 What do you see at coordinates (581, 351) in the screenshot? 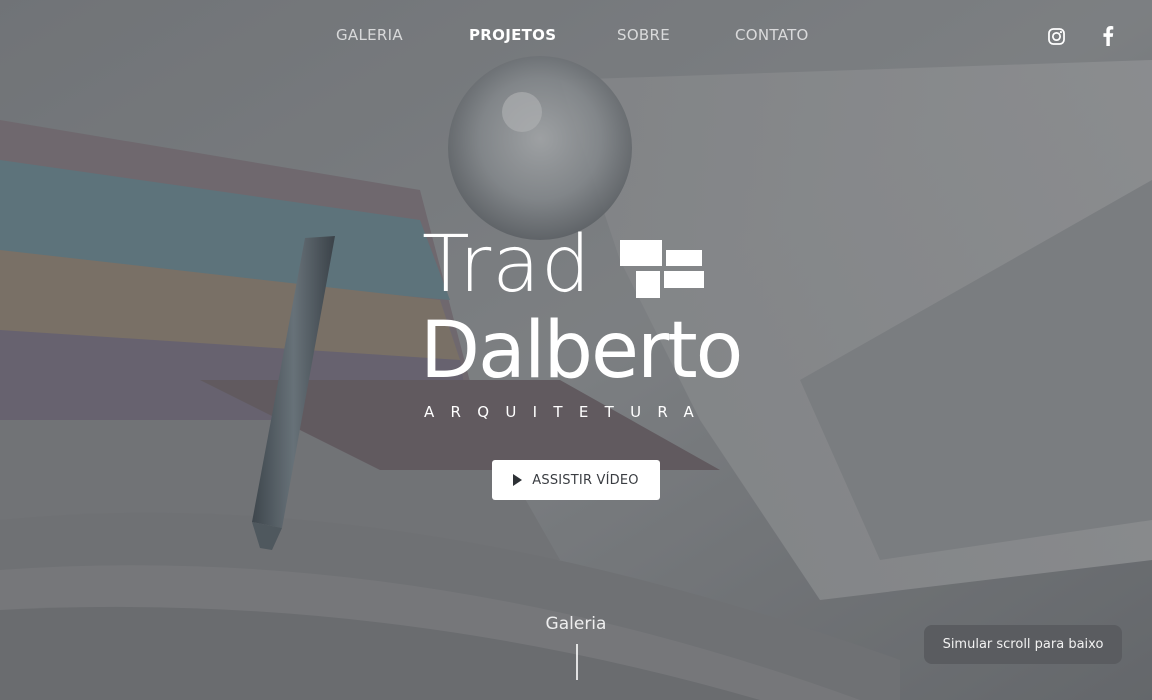
I see `logo-line-dalberto: Dalberto` at bounding box center [581, 351].